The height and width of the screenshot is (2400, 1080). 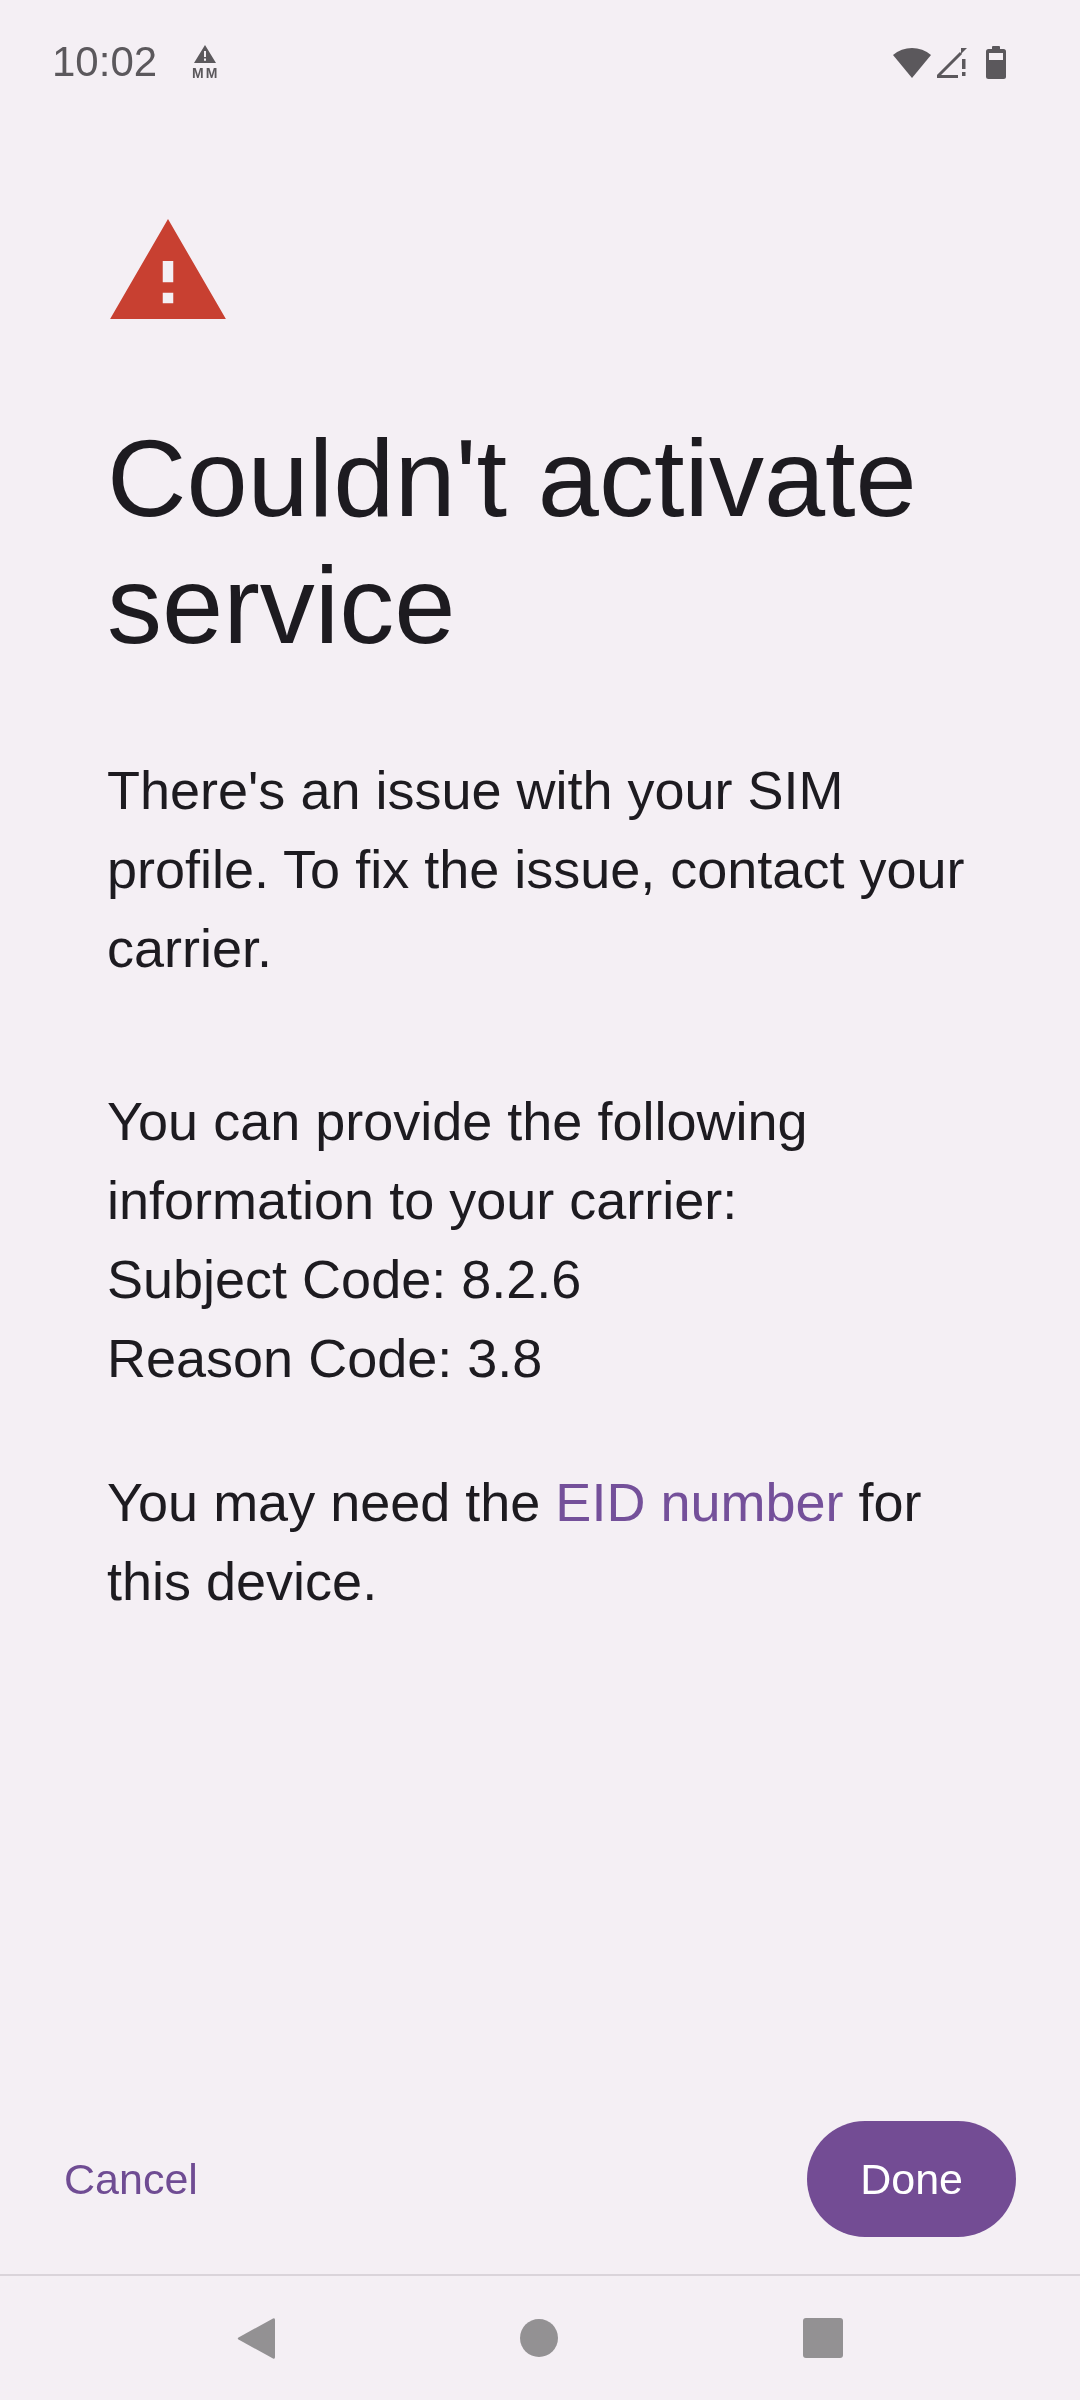 What do you see at coordinates (911, 2179) in the screenshot?
I see `done-button: Done` at bounding box center [911, 2179].